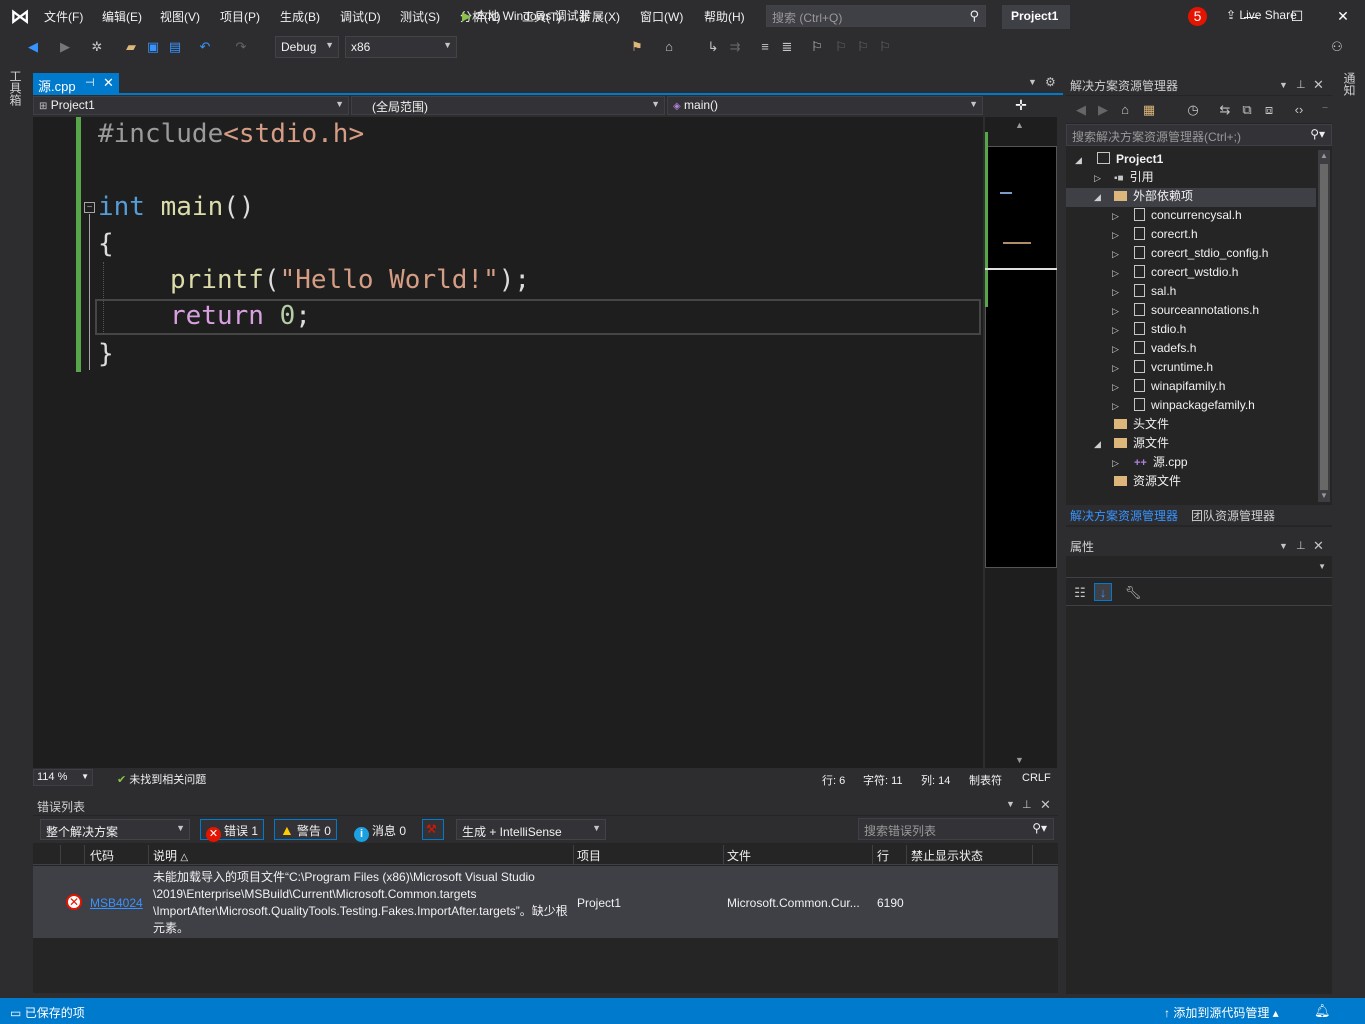 Image resolution: width=1365 pixels, height=1024 pixels. What do you see at coordinates (205, 47) in the screenshot?
I see `undo-icon: ↶` at bounding box center [205, 47].